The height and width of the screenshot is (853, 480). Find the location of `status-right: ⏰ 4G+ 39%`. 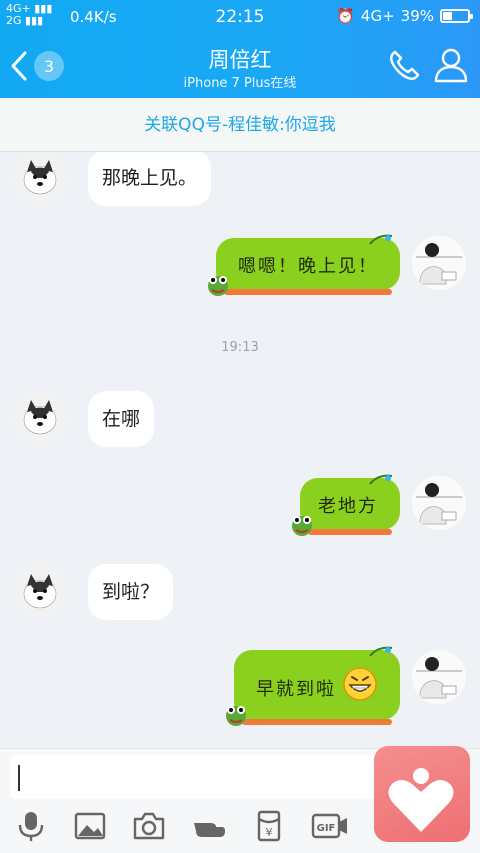

status-right: ⏰ 4G+ 39% is located at coordinates (404, 16).